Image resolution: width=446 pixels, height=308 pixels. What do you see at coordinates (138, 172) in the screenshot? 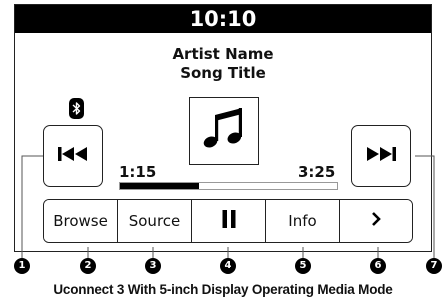
I see `elapsed-time: 1:15` at bounding box center [138, 172].